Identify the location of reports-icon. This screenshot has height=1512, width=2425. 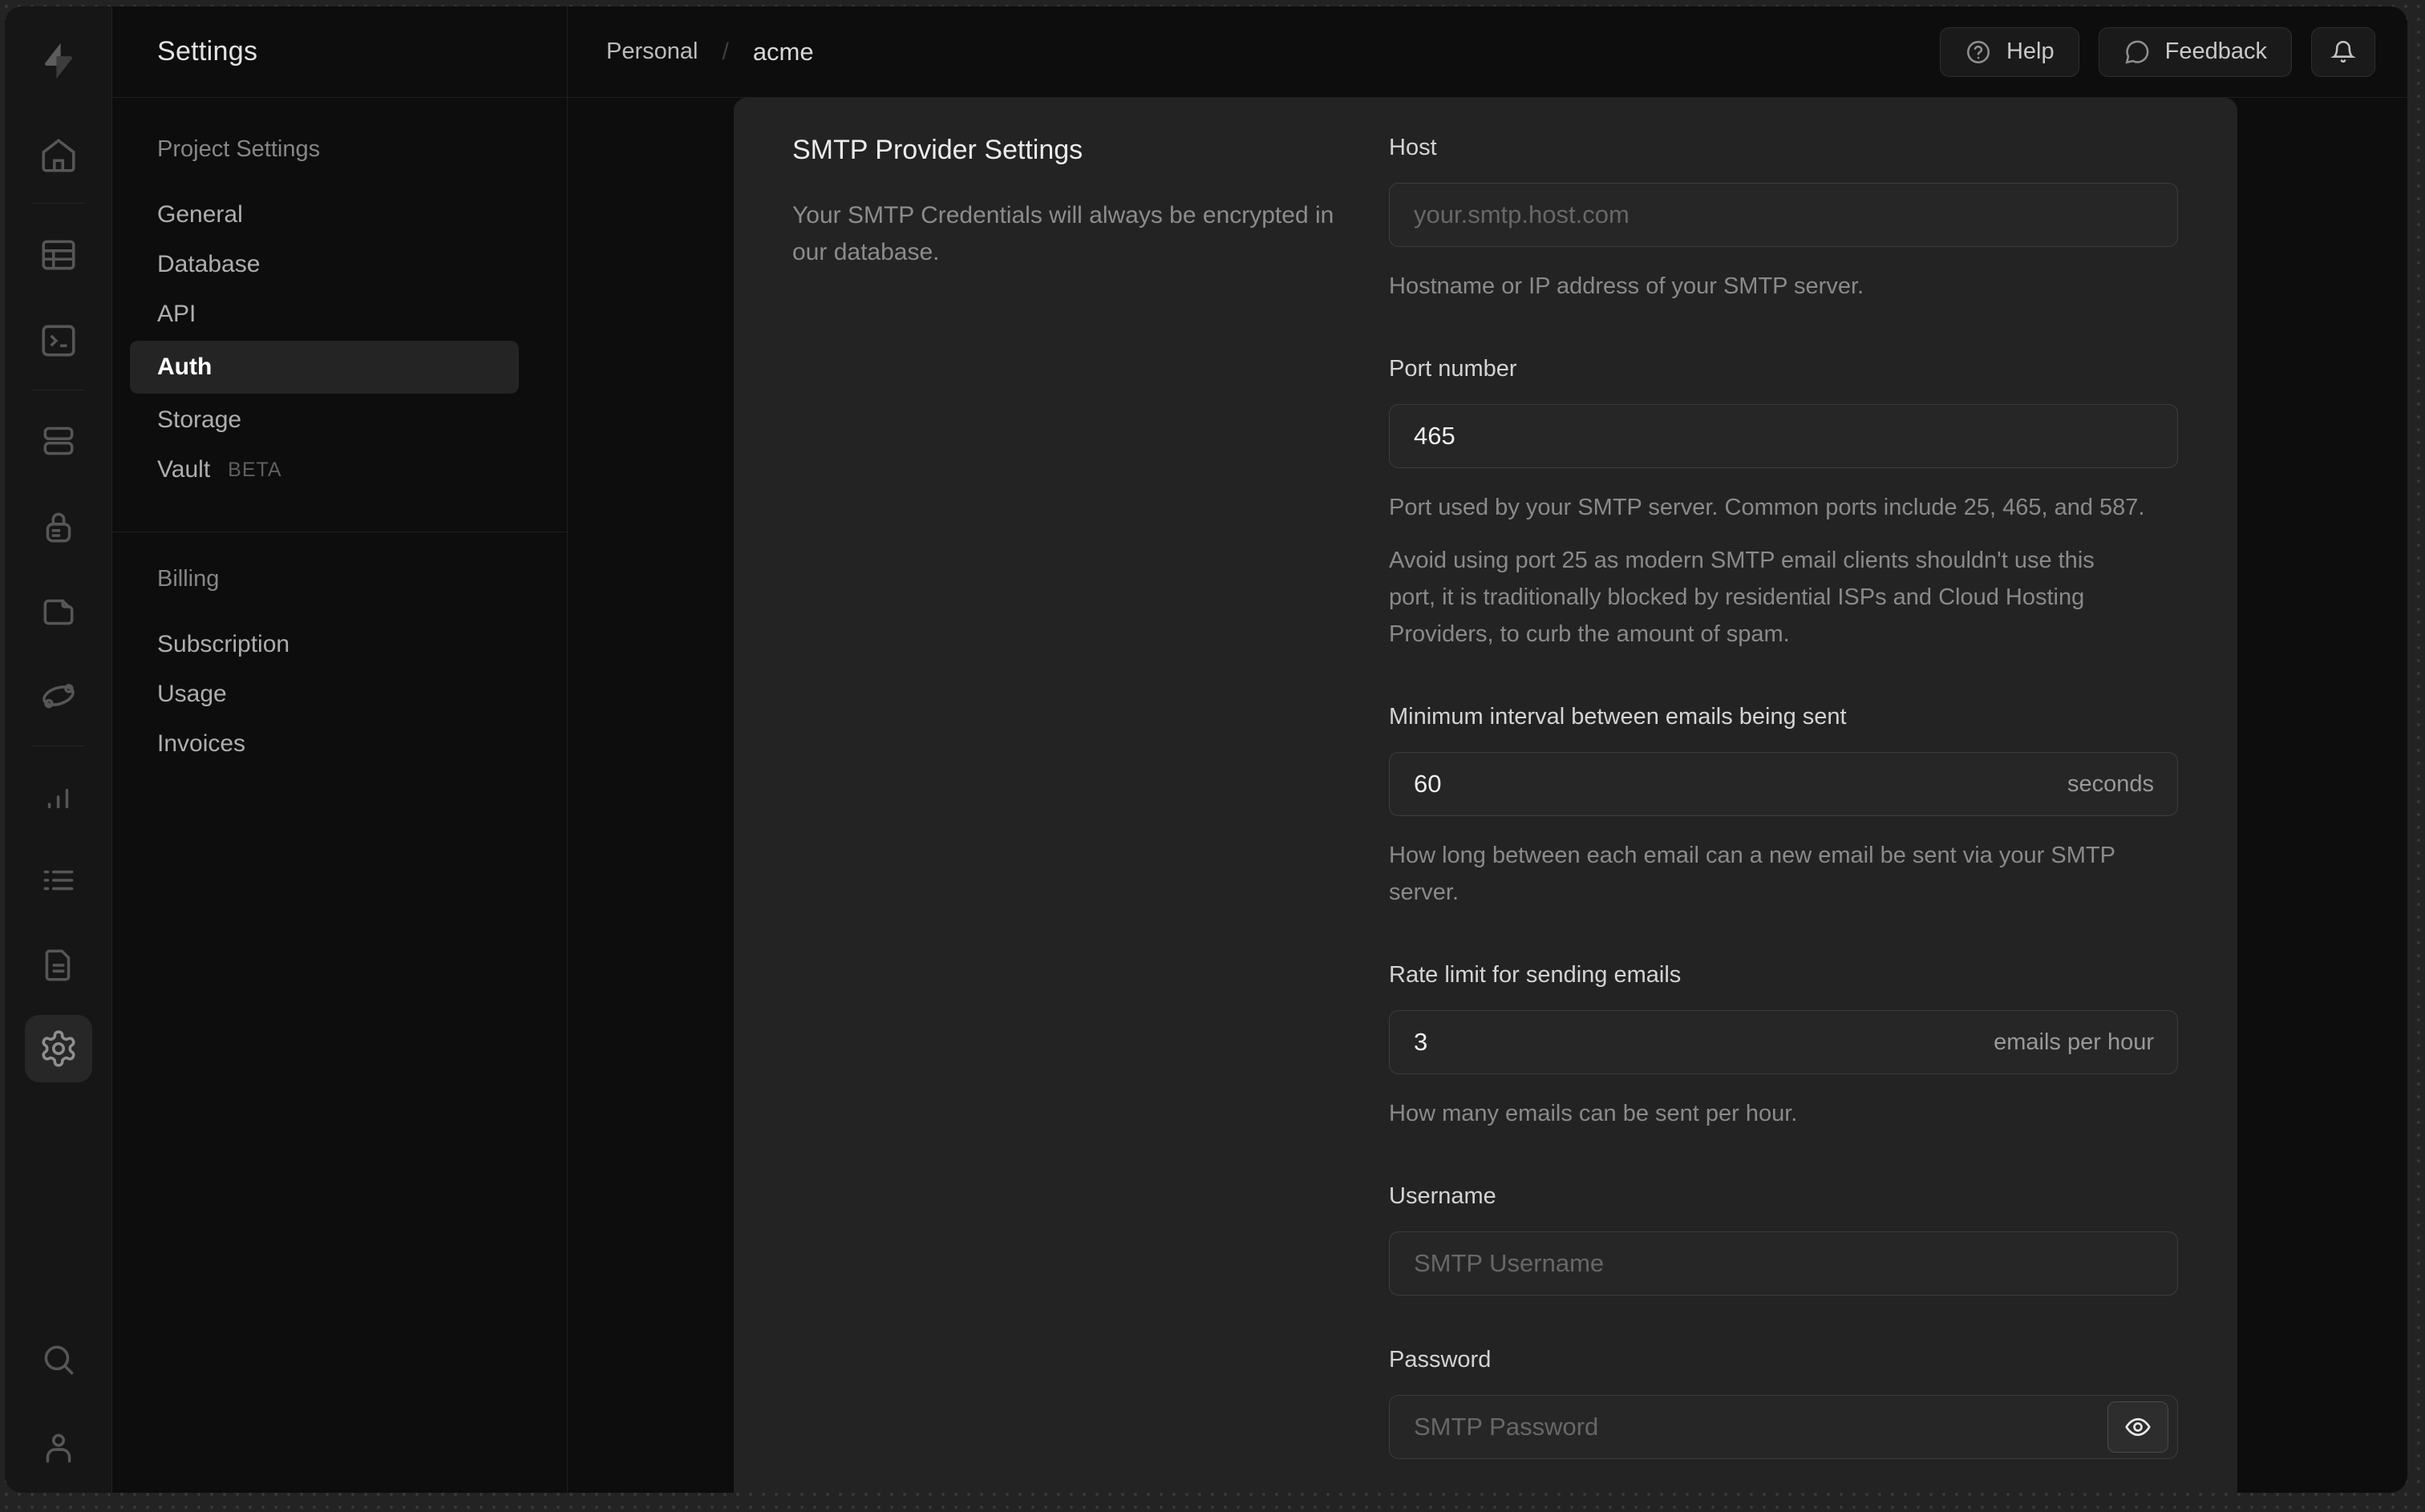
(58, 797).